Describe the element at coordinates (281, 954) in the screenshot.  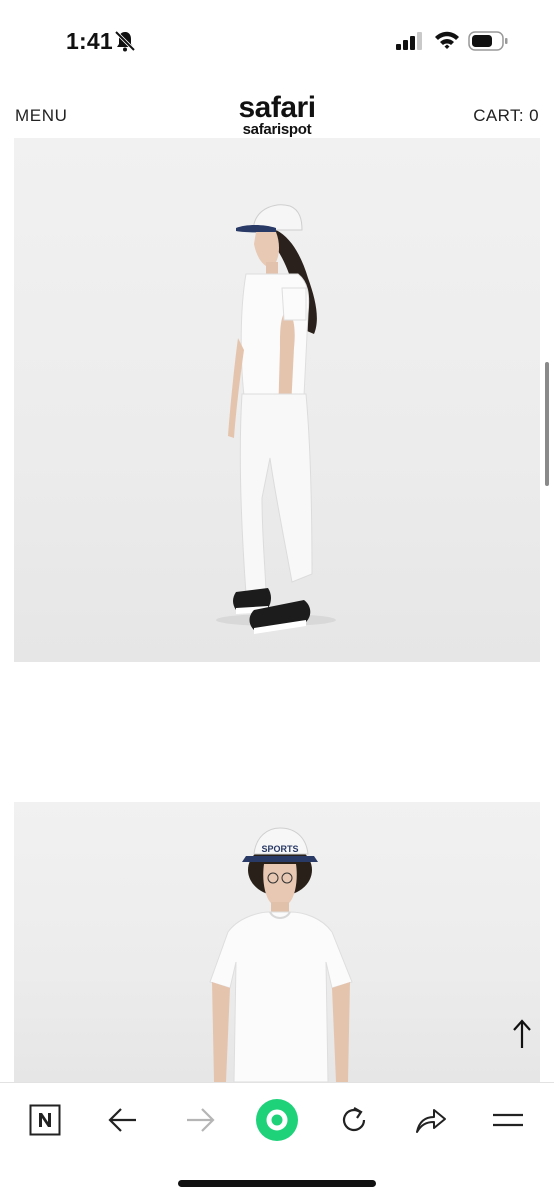
I see `model-man-illustration: SPORTS` at that location.